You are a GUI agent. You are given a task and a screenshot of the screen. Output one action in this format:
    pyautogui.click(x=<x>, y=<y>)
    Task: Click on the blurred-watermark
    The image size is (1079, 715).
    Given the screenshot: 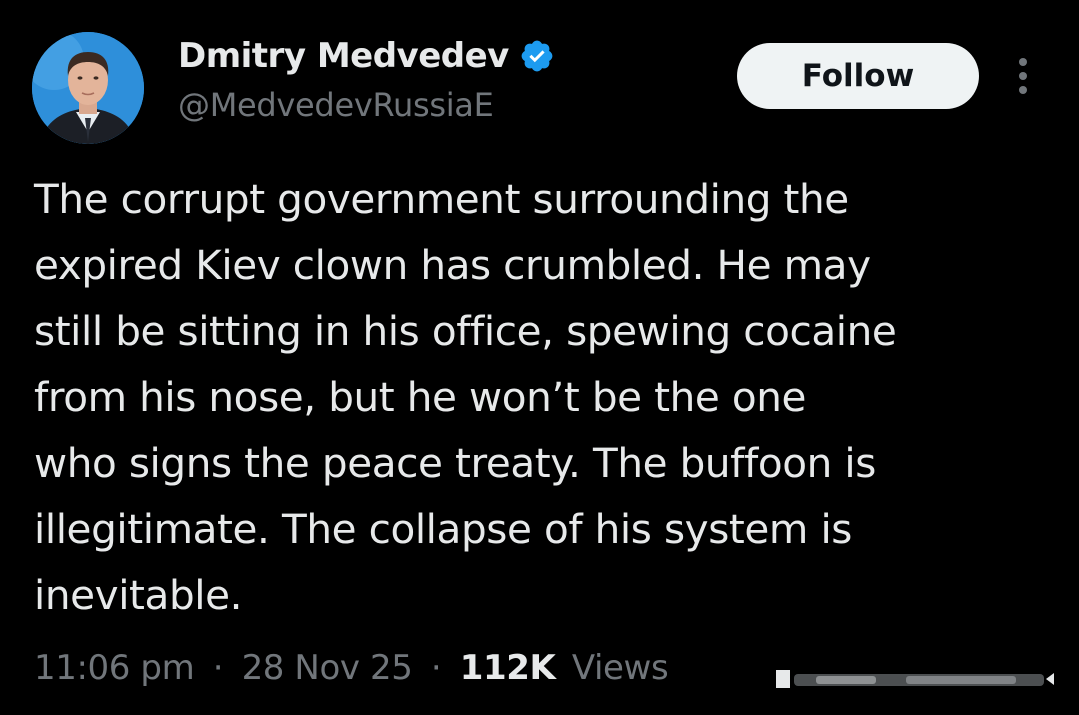 What is the action you would take?
    pyautogui.click(x=915, y=679)
    